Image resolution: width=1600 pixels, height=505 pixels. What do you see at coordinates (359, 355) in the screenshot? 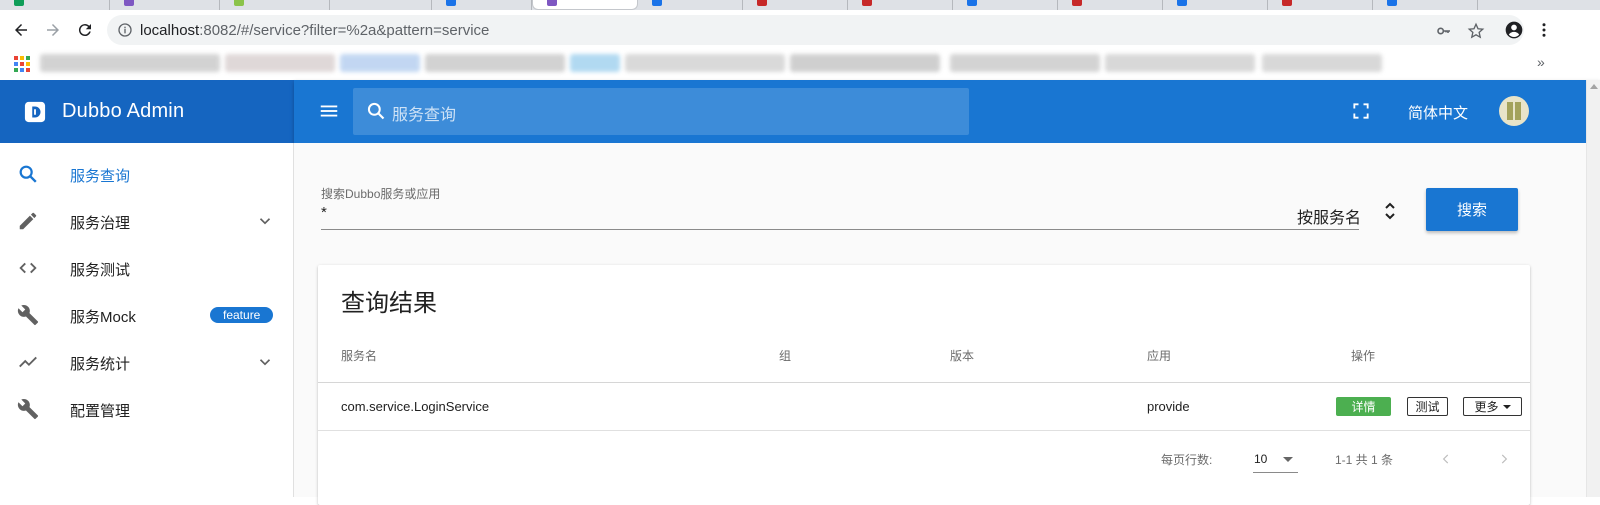
I see `column-header-service: 服务名` at bounding box center [359, 355].